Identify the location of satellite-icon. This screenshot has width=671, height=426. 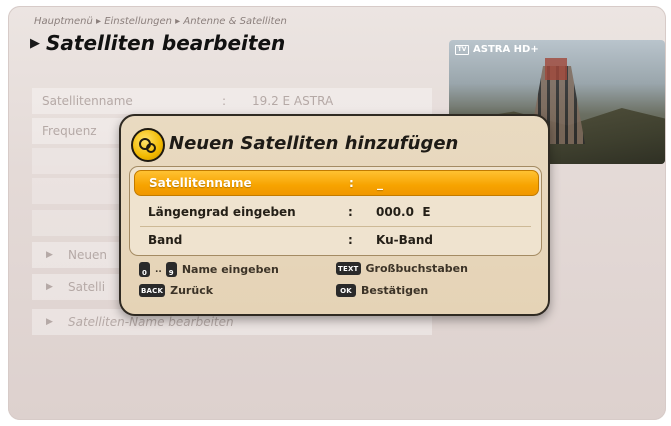
(148, 145).